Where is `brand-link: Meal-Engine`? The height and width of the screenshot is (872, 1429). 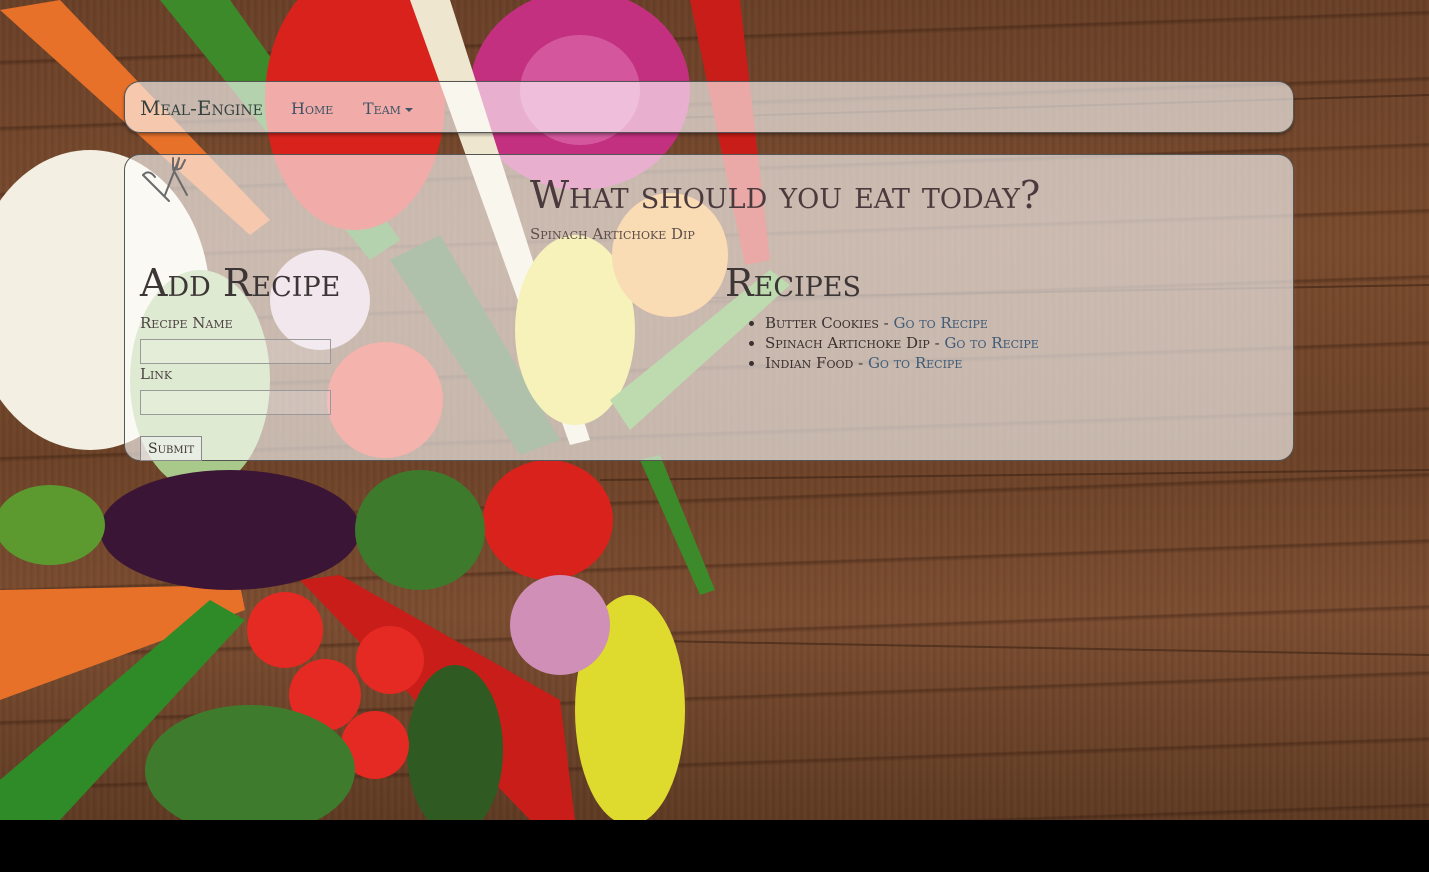
brand-link: Meal-Engine is located at coordinates (201, 108).